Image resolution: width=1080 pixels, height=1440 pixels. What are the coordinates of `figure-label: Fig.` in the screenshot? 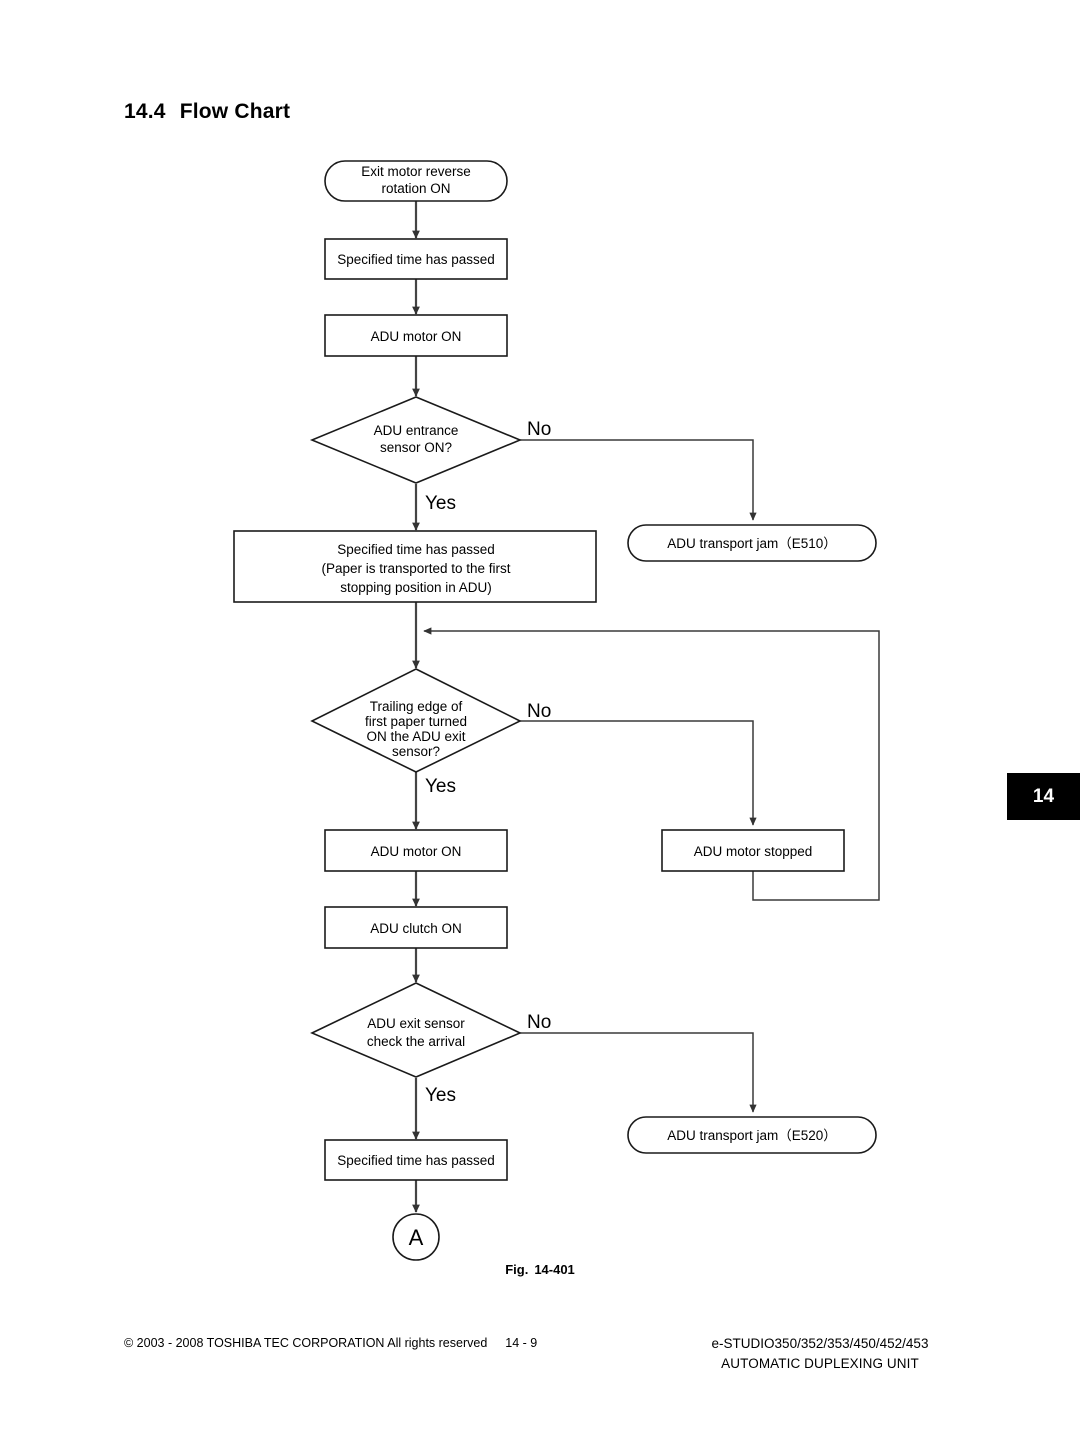 It's located at (517, 1269).